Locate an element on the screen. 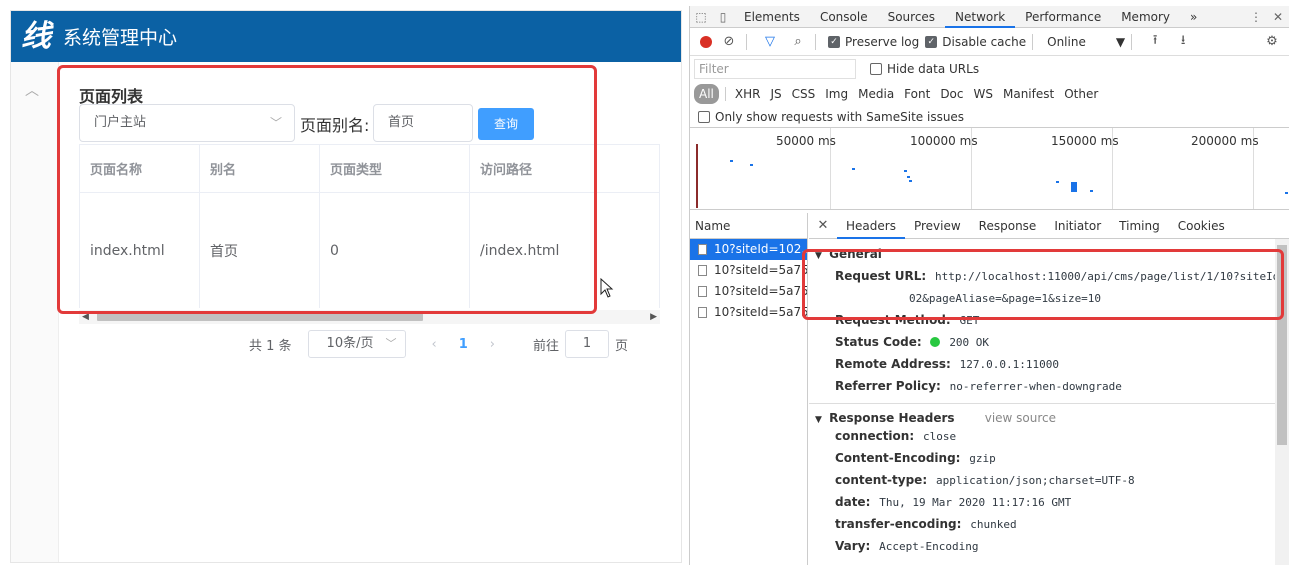 This screenshot has width=1299, height=573. column-header: 别名 is located at coordinates (260, 168).